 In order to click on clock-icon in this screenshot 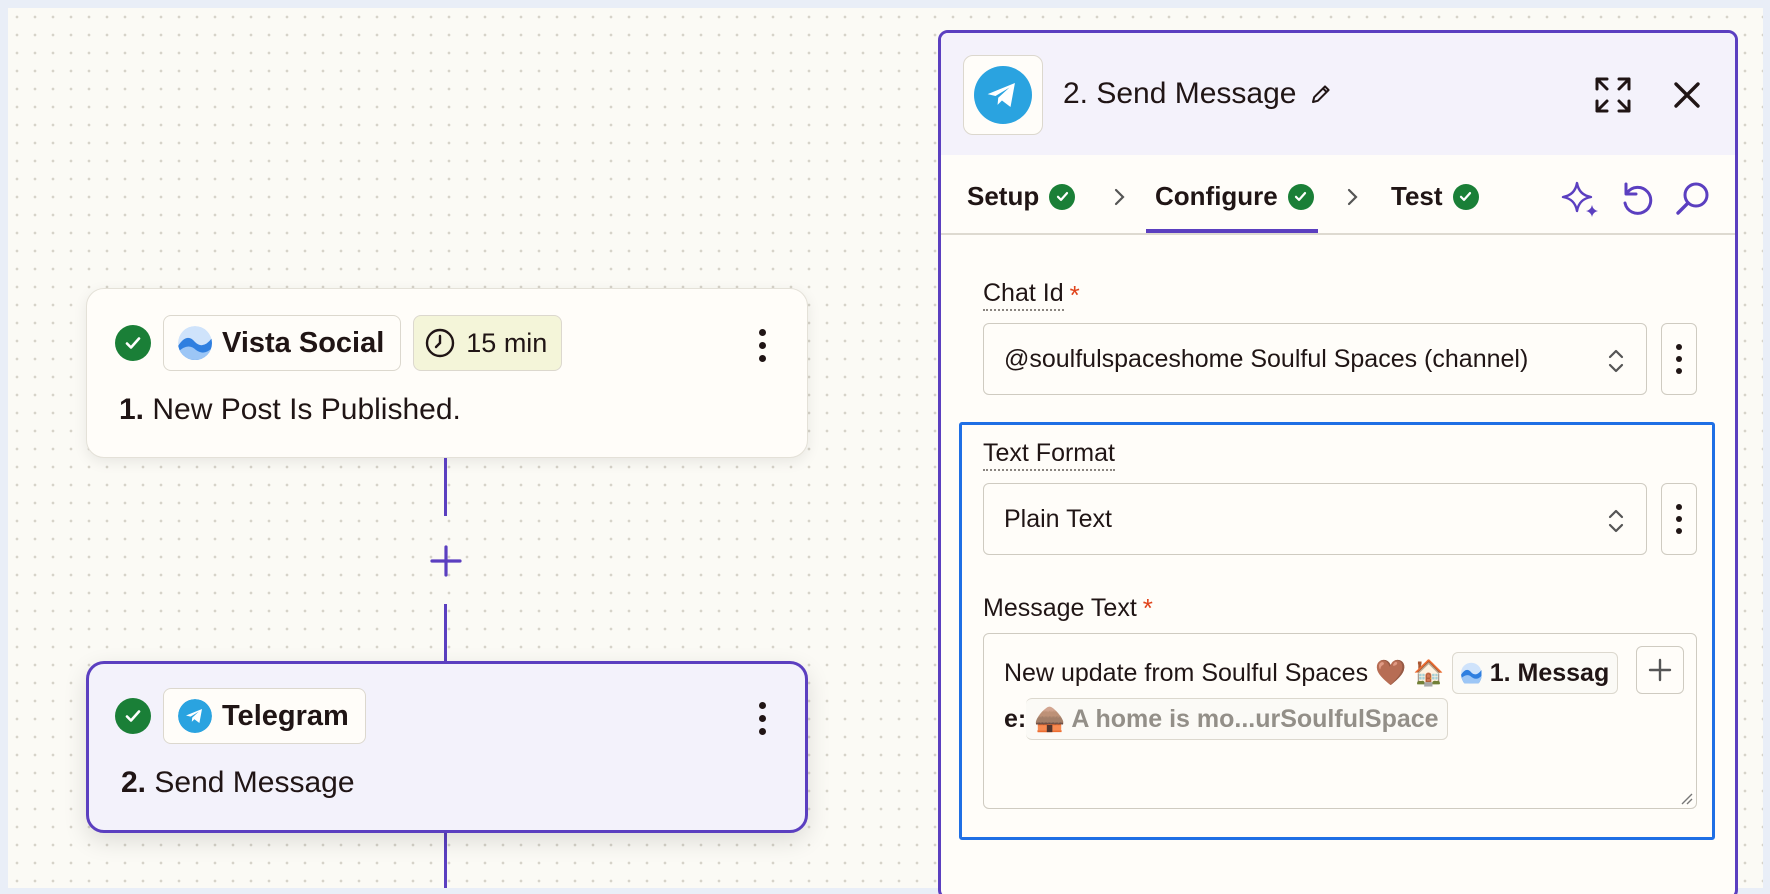, I will do `click(440, 343)`.